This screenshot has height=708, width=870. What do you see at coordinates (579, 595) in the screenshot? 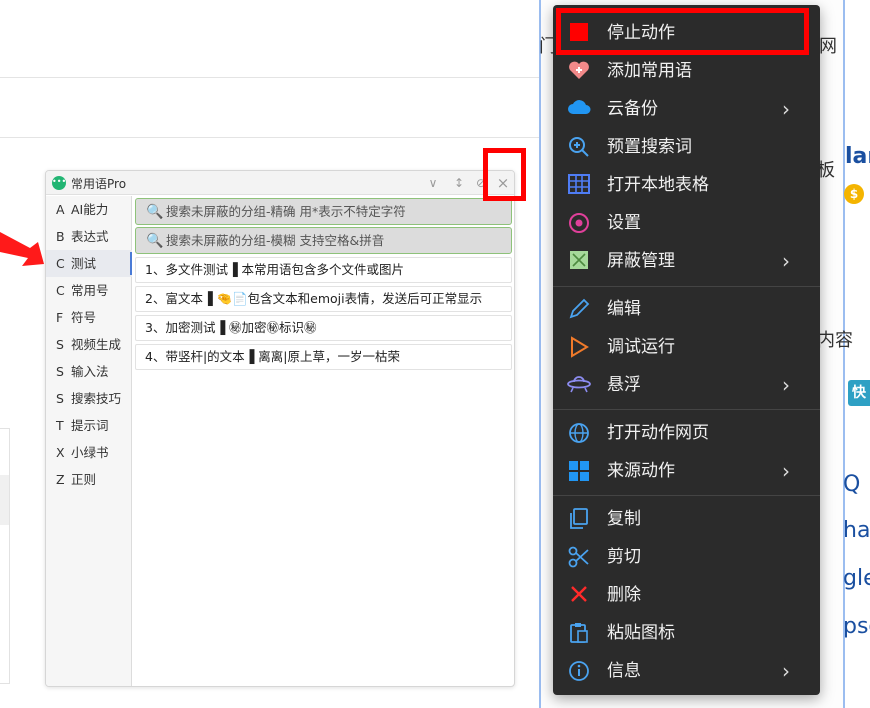
I see `delete-icon` at bounding box center [579, 595].